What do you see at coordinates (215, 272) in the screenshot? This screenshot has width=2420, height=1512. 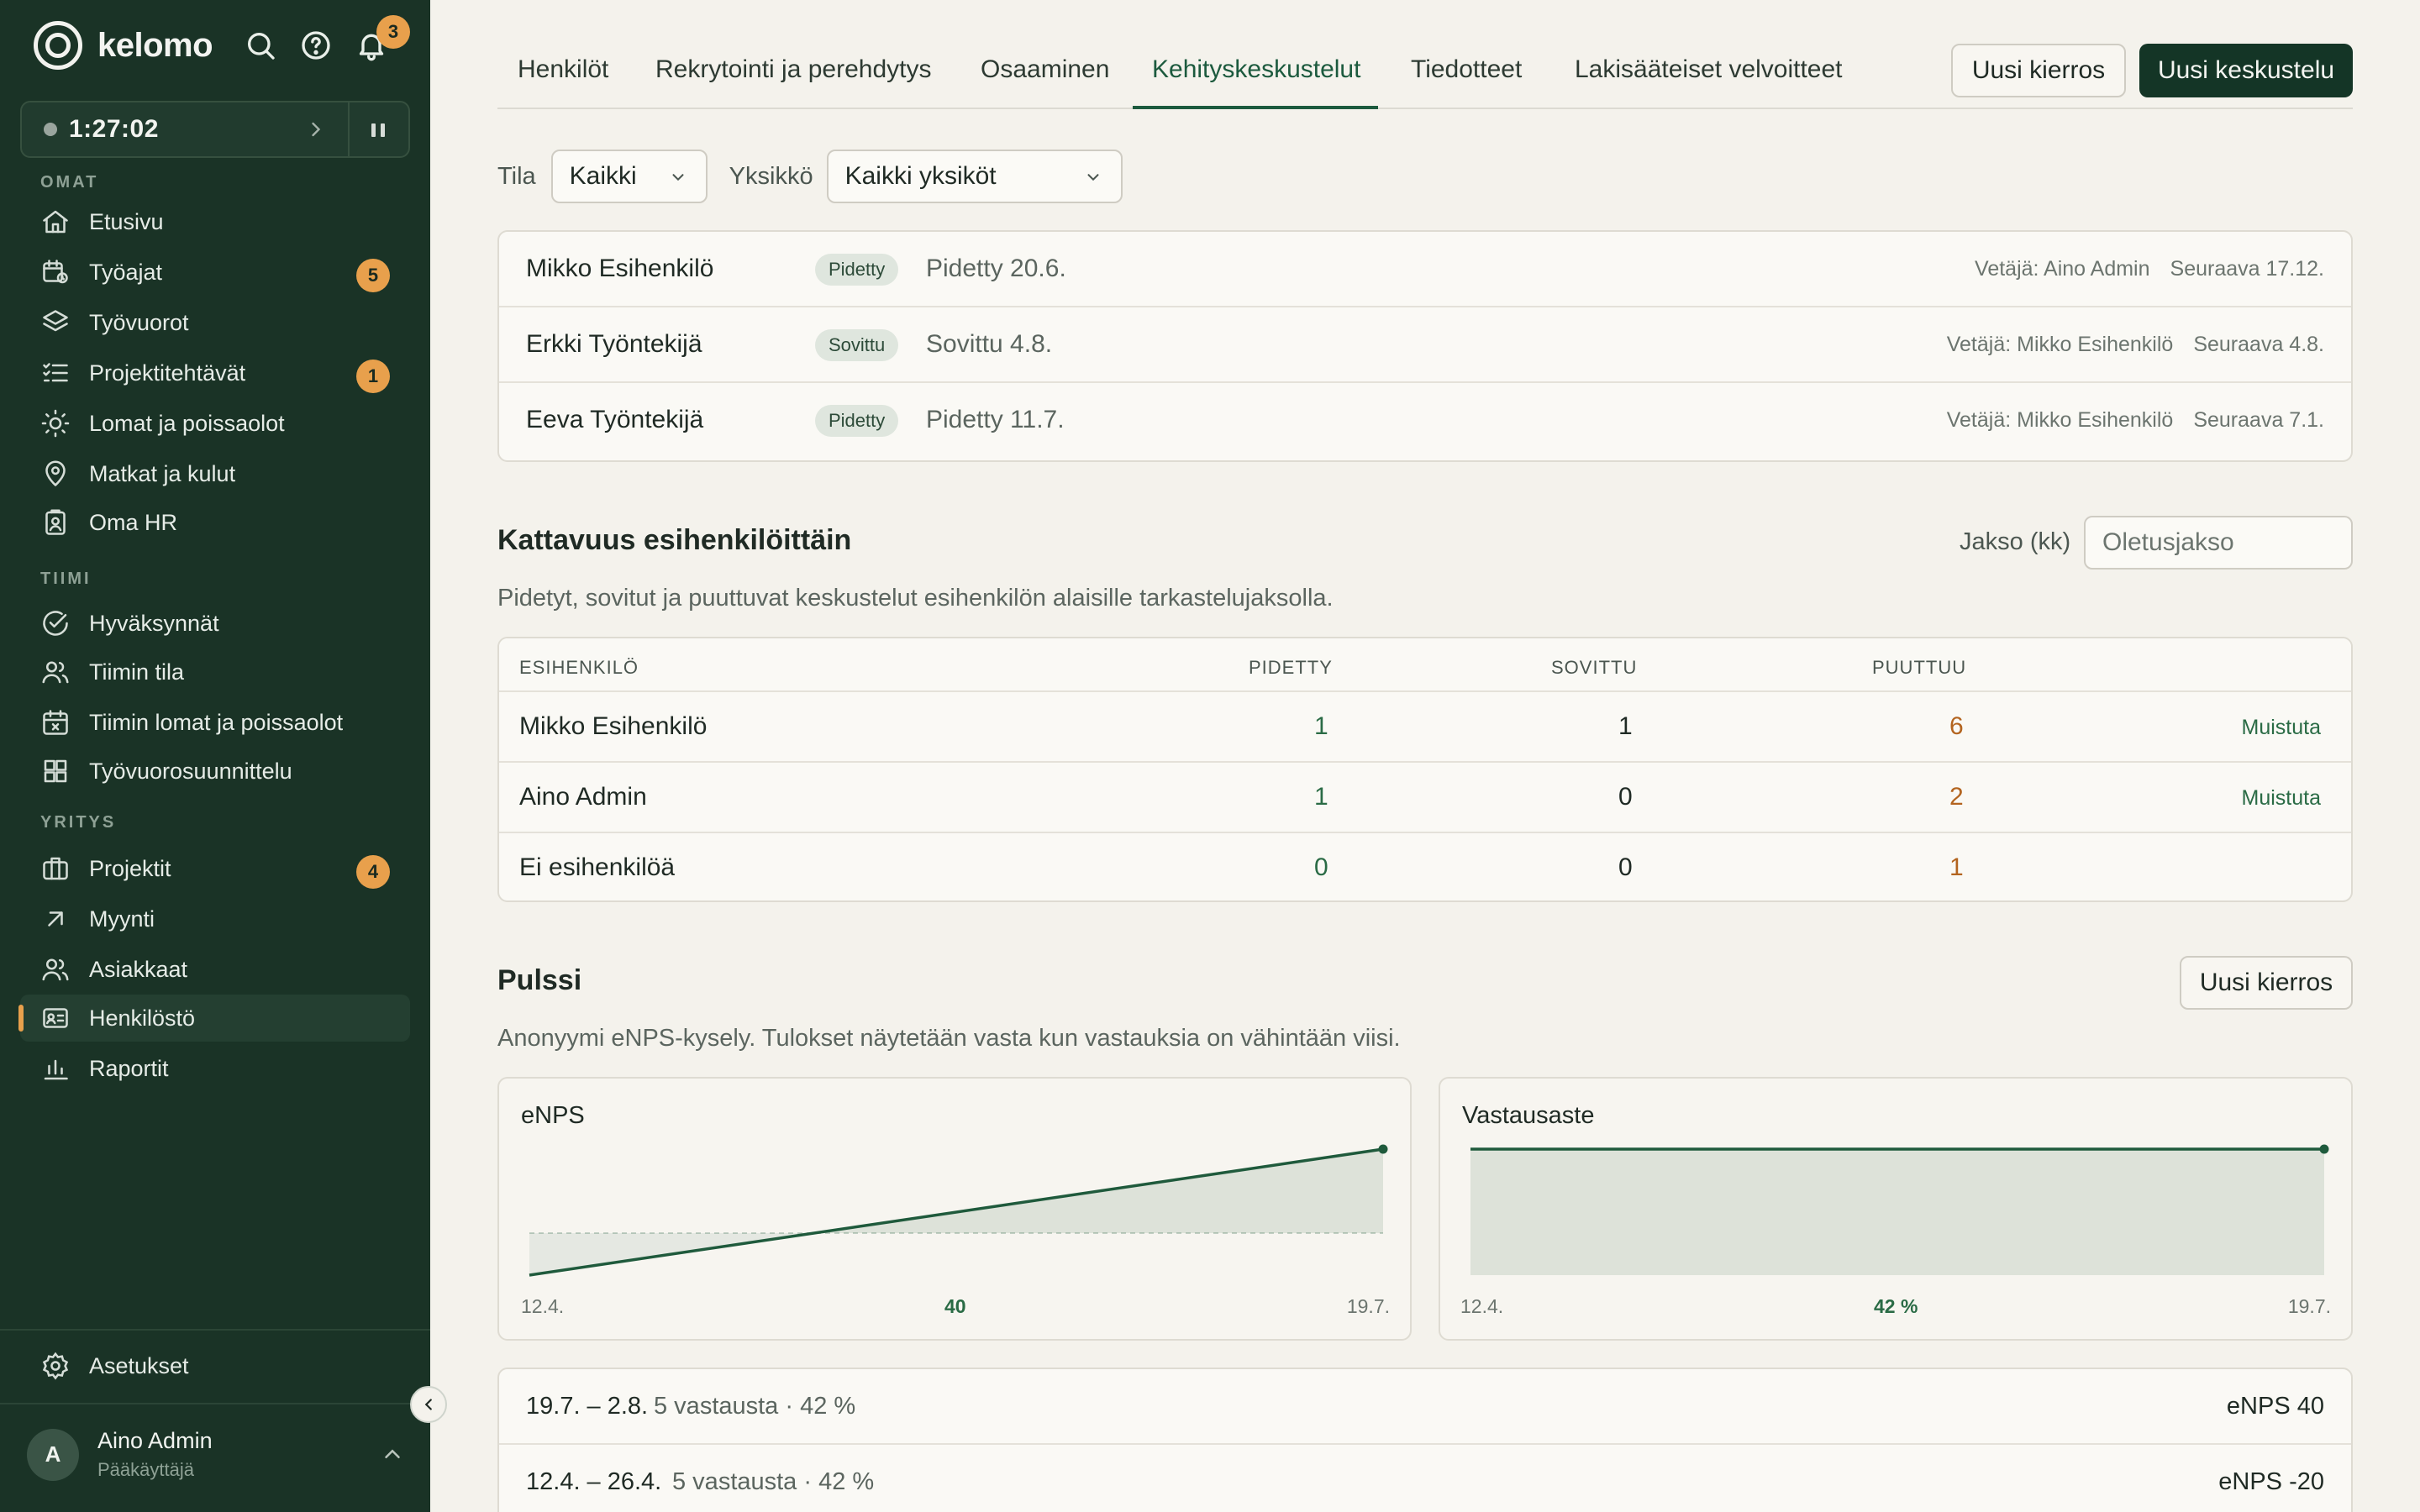 I see `sidebar-item-työajat: Työajat 5` at bounding box center [215, 272].